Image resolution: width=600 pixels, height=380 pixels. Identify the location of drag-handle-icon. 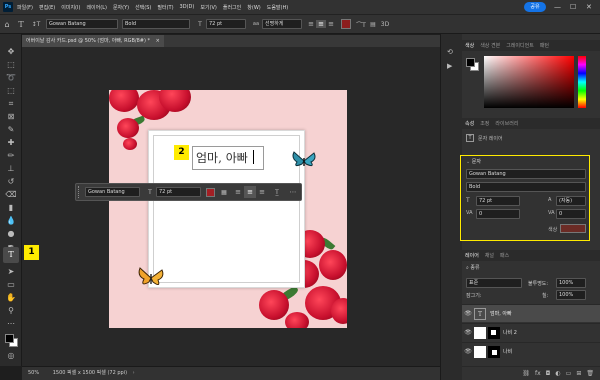
(80, 192).